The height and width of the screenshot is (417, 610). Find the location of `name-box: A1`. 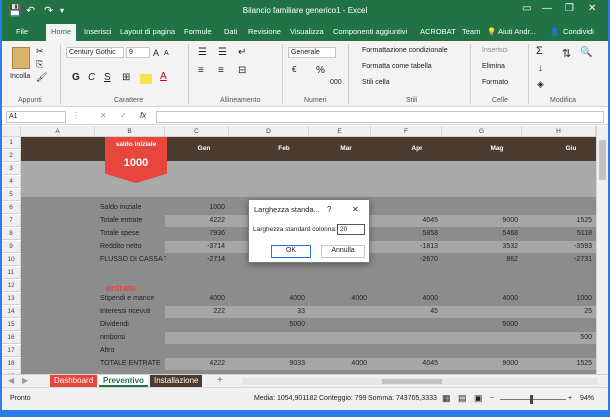

name-box: A1 is located at coordinates (36, 117).